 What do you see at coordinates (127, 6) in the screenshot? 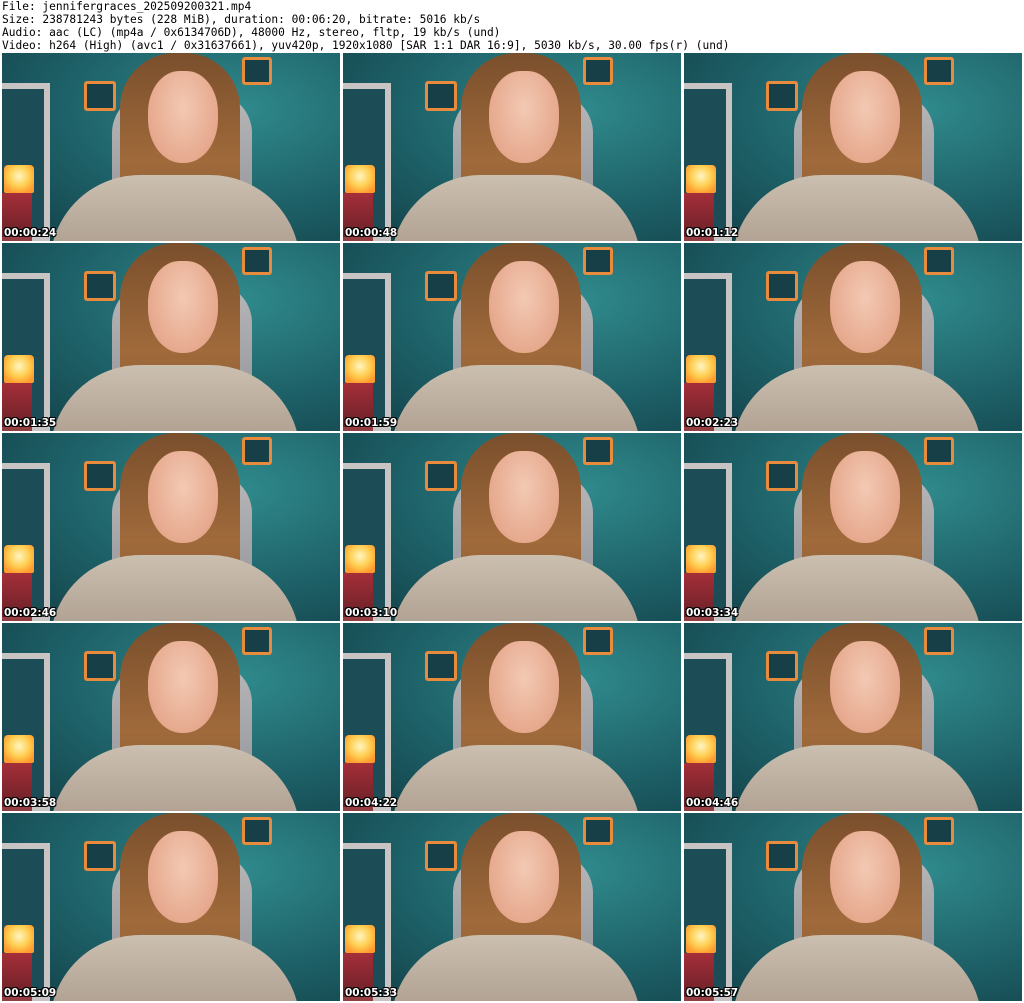
I see `file-name-line: File: jennifergraces_202509200321.mp4` at bounding box center [127, 6].